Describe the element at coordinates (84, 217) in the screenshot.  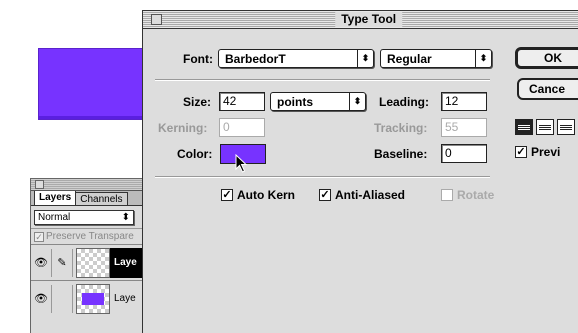
I see `blend-mode-select: Normal ⬍` at that location.